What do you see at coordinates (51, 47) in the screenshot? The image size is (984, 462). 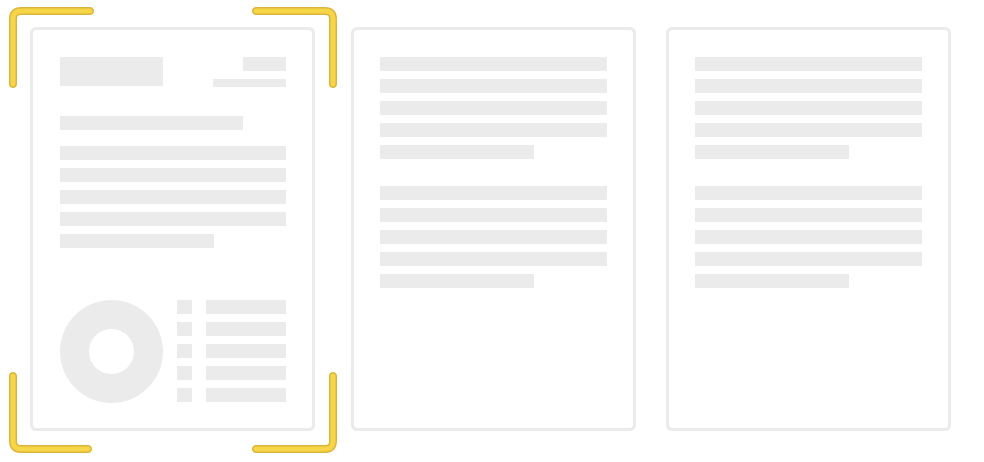 I see `selection-corner-top-left` at bounding box center [51, 47].